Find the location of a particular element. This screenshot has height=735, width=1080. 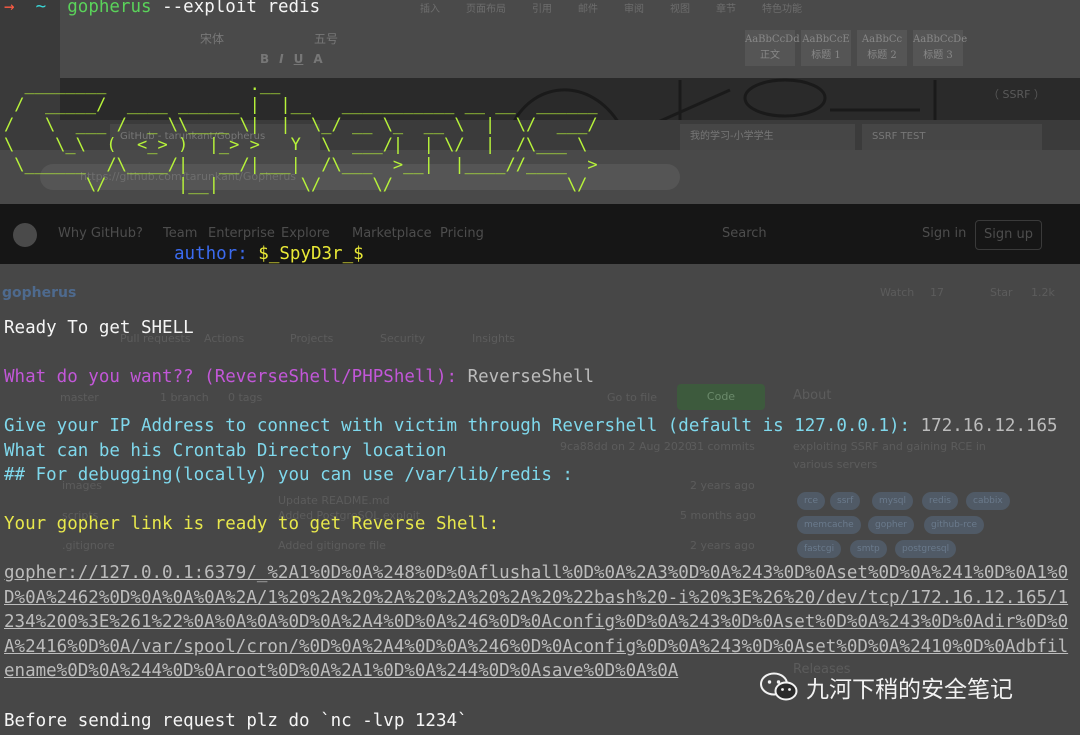

author-label: author: is located at coordinates (216, 254).